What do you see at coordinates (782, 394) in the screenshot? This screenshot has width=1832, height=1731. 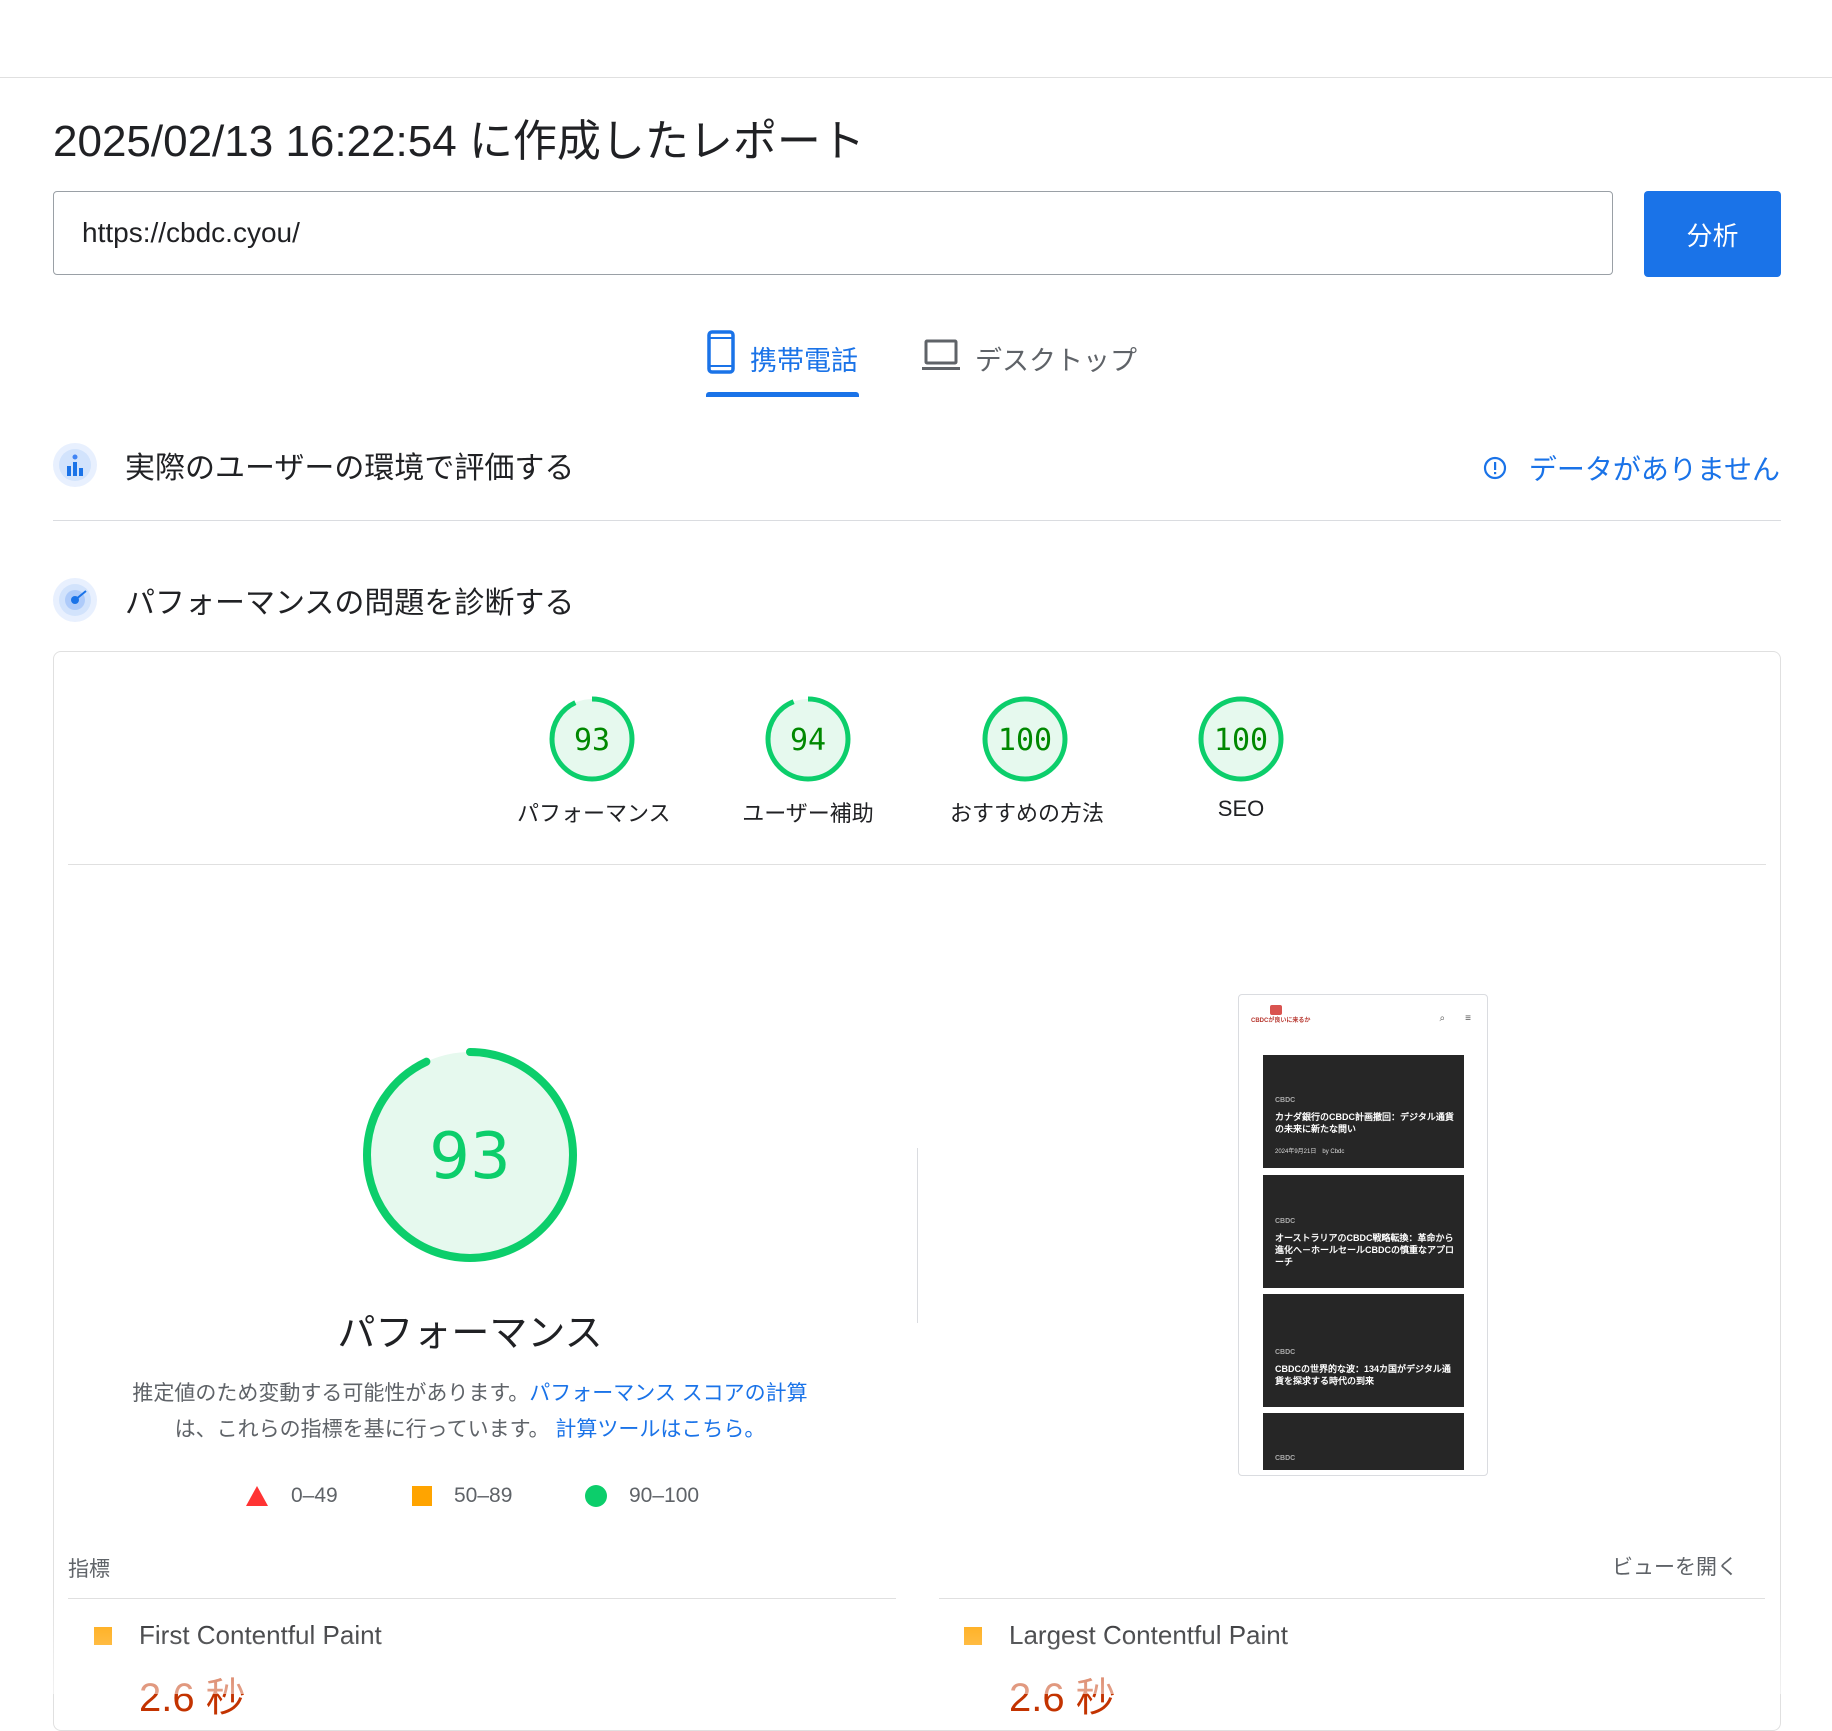 I see `active-tab-indicator` at bounding box center [782, 394].